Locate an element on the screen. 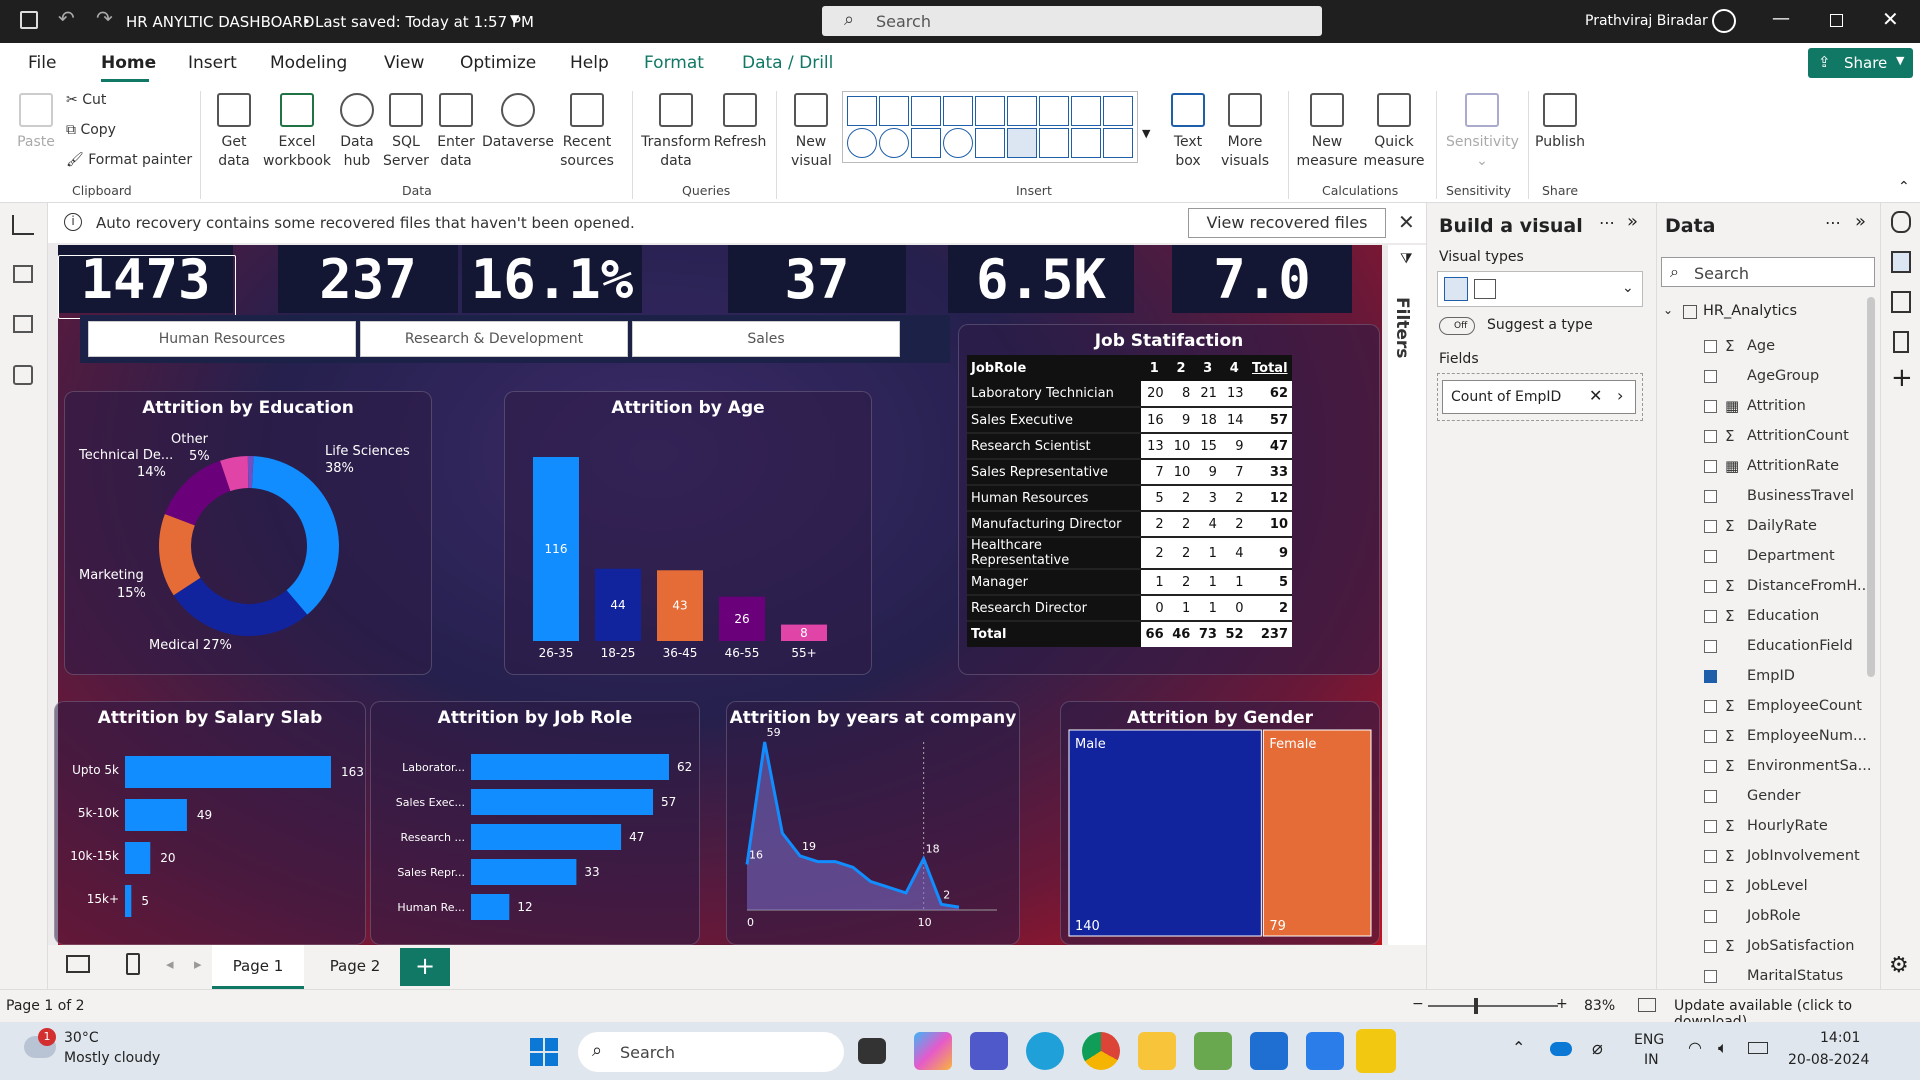 This screenshot has width=1920, height=1080. data-hub-button: Data hub is located at coordinates (357, 132).